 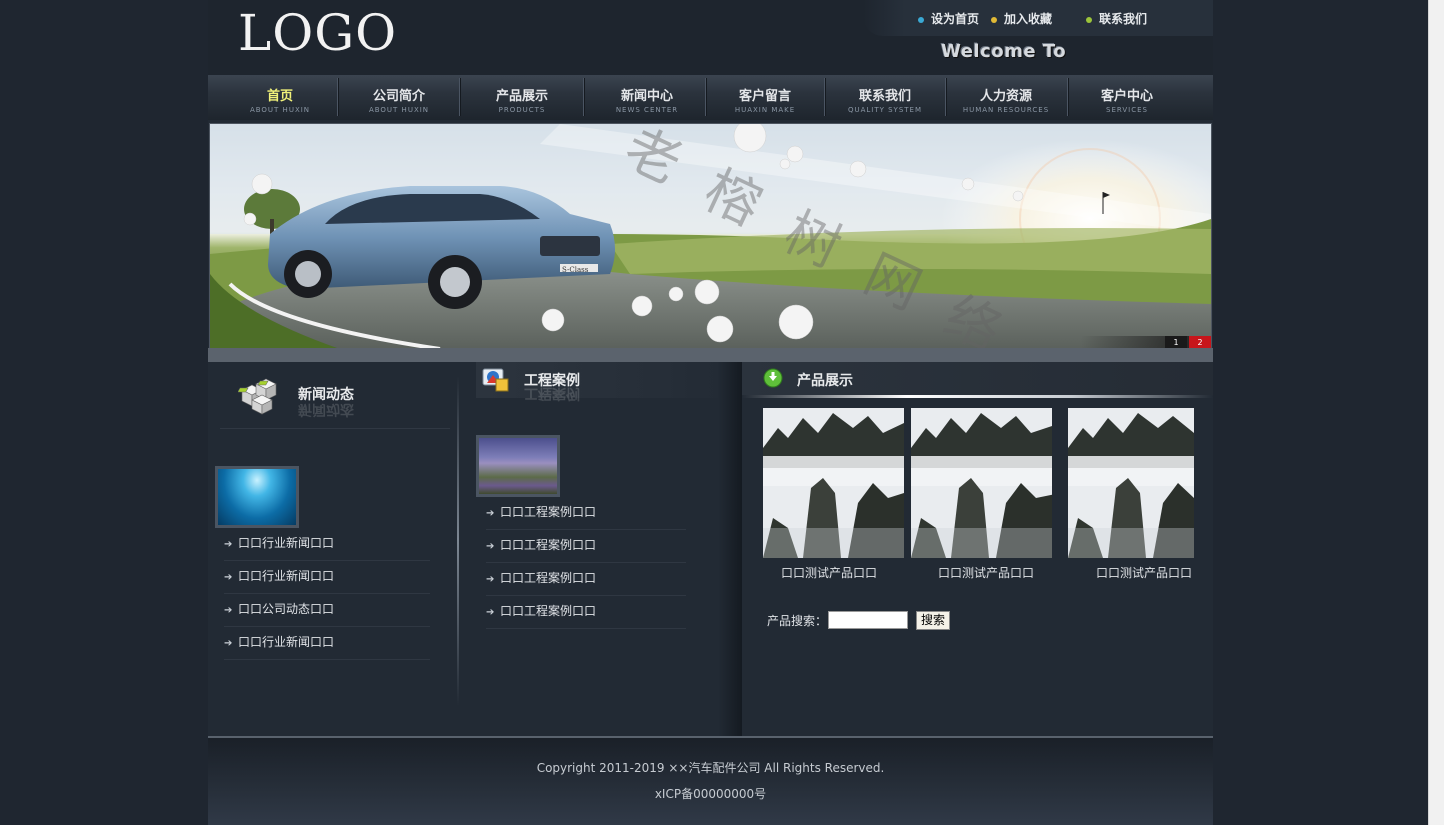 What do you see at coordinates (977, 396) in the screenshot?
I see `products-title-underline` at bounding box center [977, 396].